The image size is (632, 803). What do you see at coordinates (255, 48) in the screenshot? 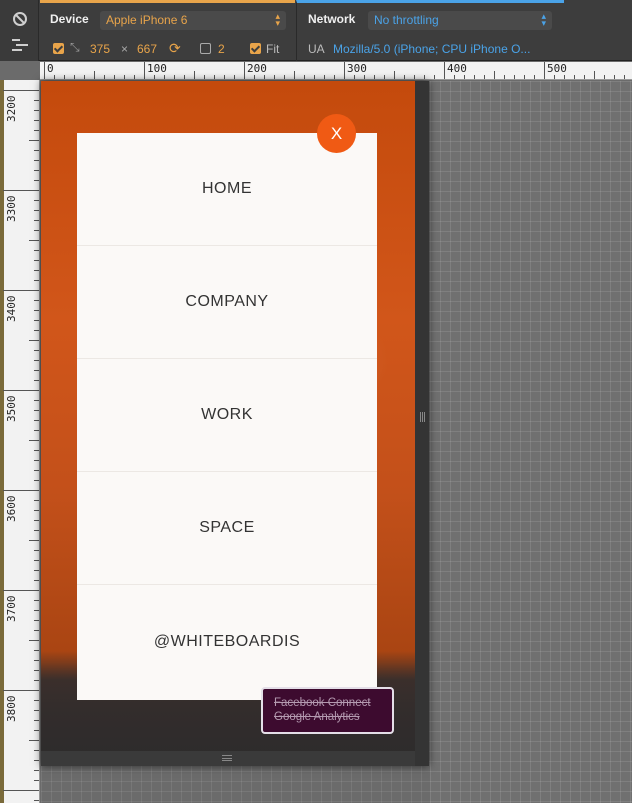
I see `fit-checkbox` at bounding box center [255, 48].